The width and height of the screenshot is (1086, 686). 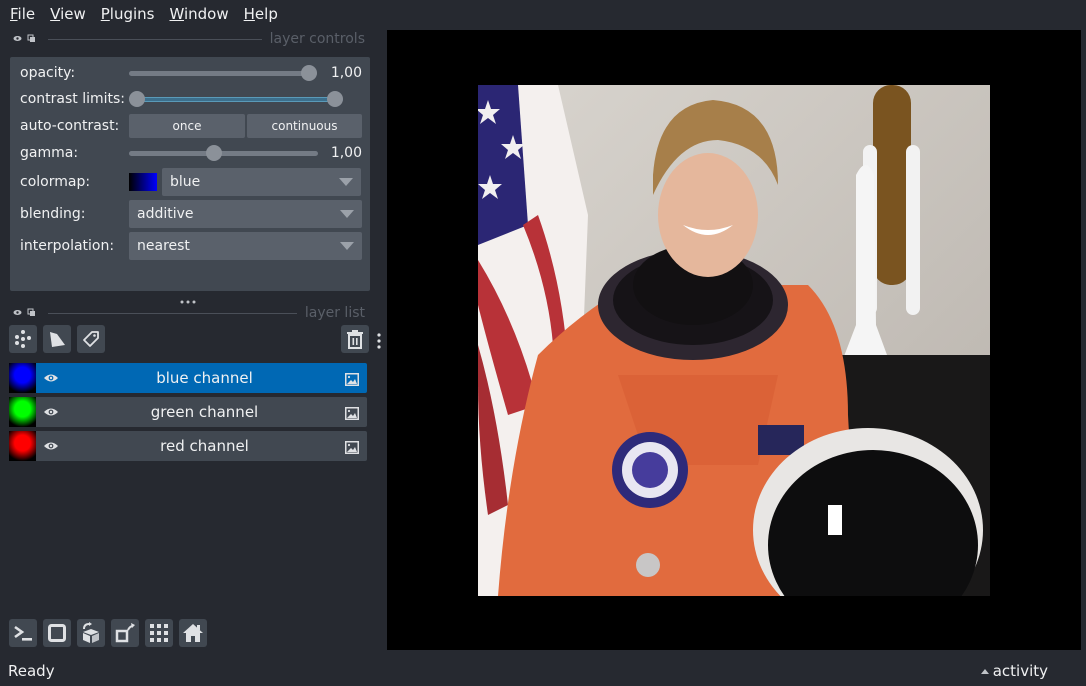 I want to click on contrast-limits-row: contrast limits:, so click(x=191, y=99).